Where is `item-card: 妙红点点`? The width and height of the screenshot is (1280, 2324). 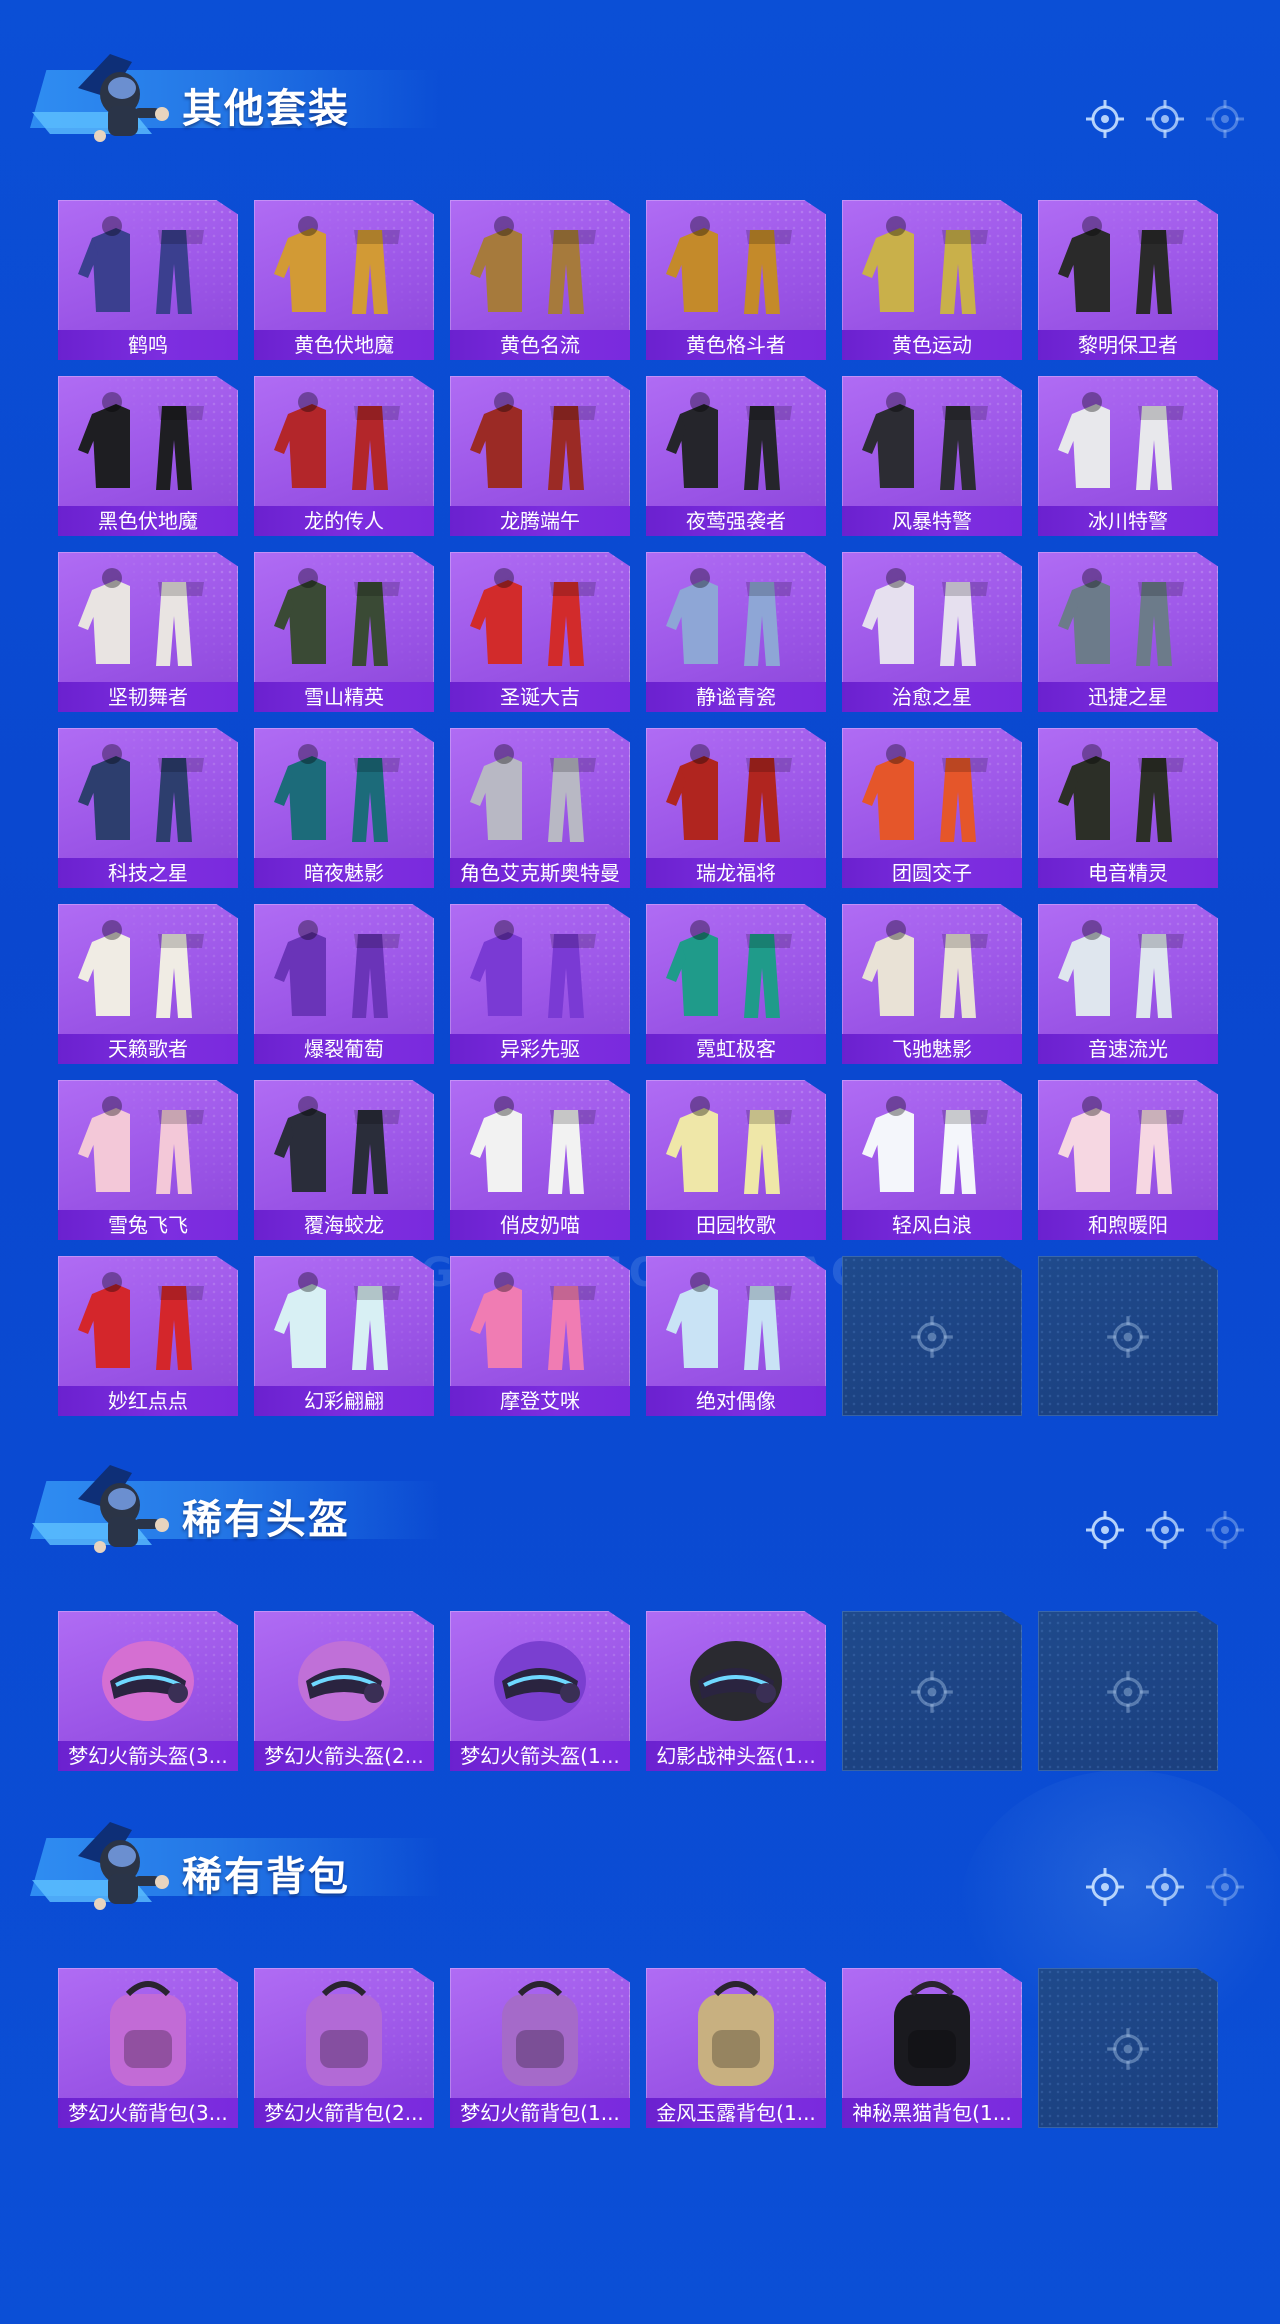
item-card: 妙红点点 is located at coordinates (148, 1336).